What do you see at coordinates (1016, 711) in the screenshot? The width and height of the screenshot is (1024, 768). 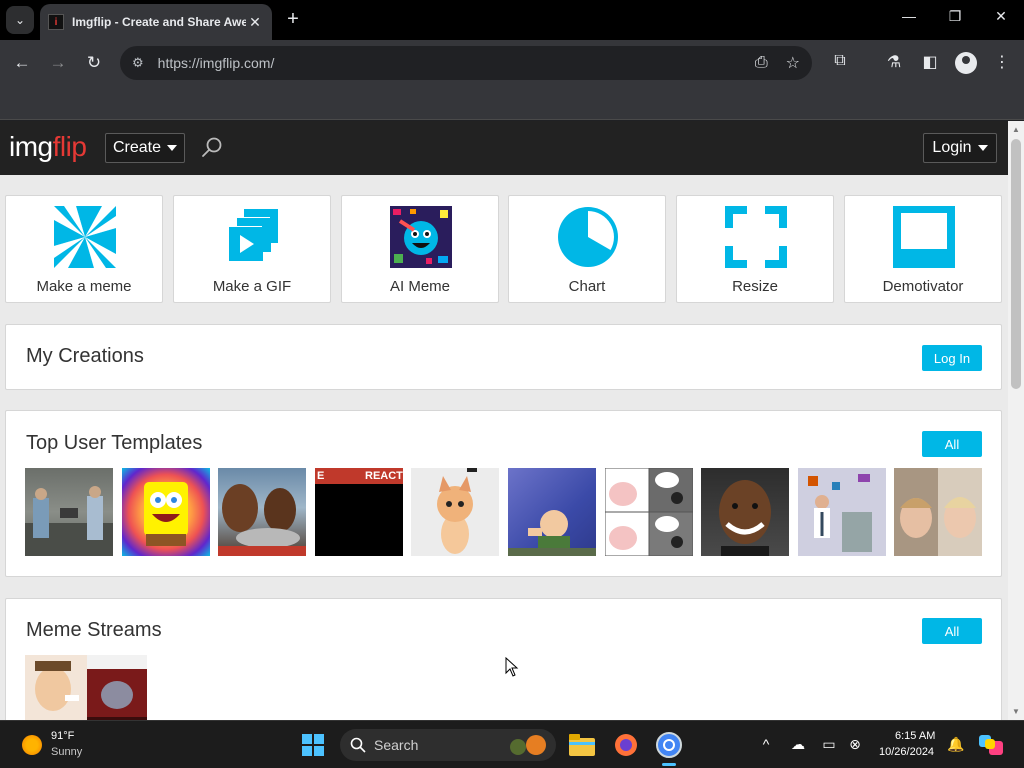 I see `scroll-down-icon: ▼` at bounding box center [1016, 711].